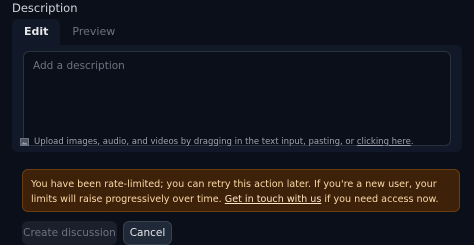 This screenshot has width=474, height=245. I want to click on tab-preview: Preview, so click(93, 32).